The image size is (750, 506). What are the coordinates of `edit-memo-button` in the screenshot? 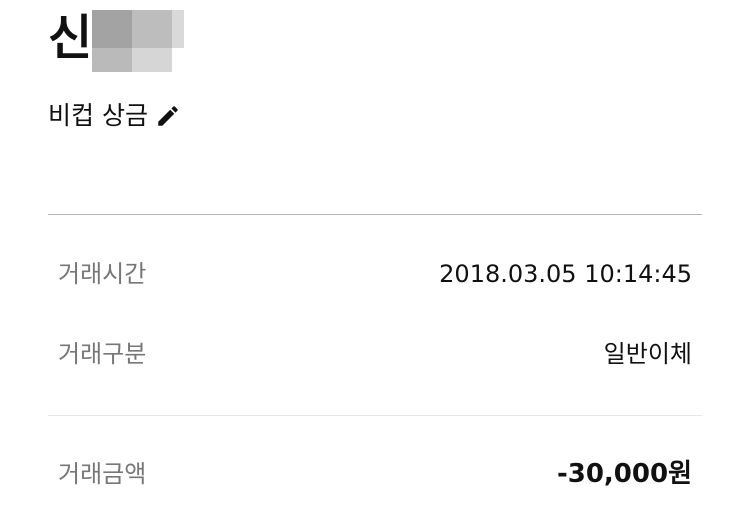 It's located at (168, 116).